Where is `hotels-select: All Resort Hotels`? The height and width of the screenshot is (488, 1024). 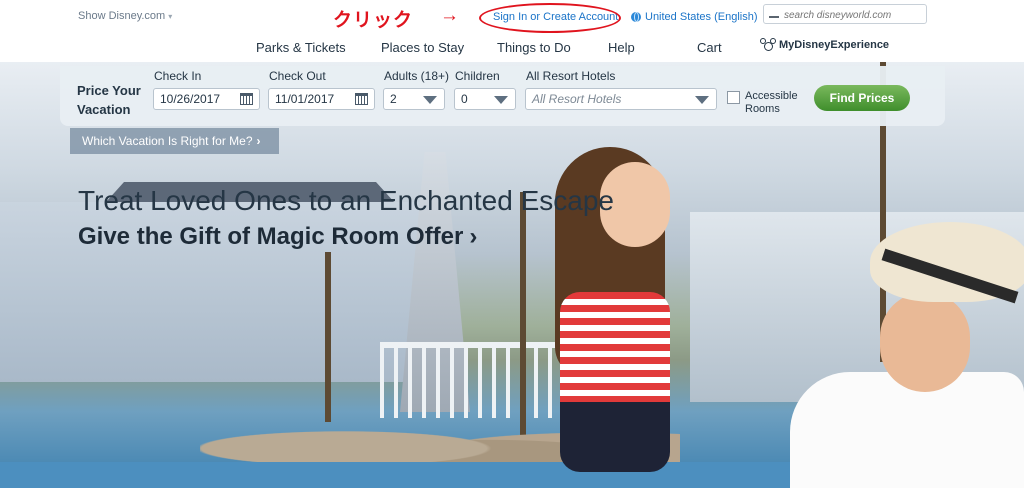 hotels-select: All Resort Hotels is located at coordinates (621, 99).